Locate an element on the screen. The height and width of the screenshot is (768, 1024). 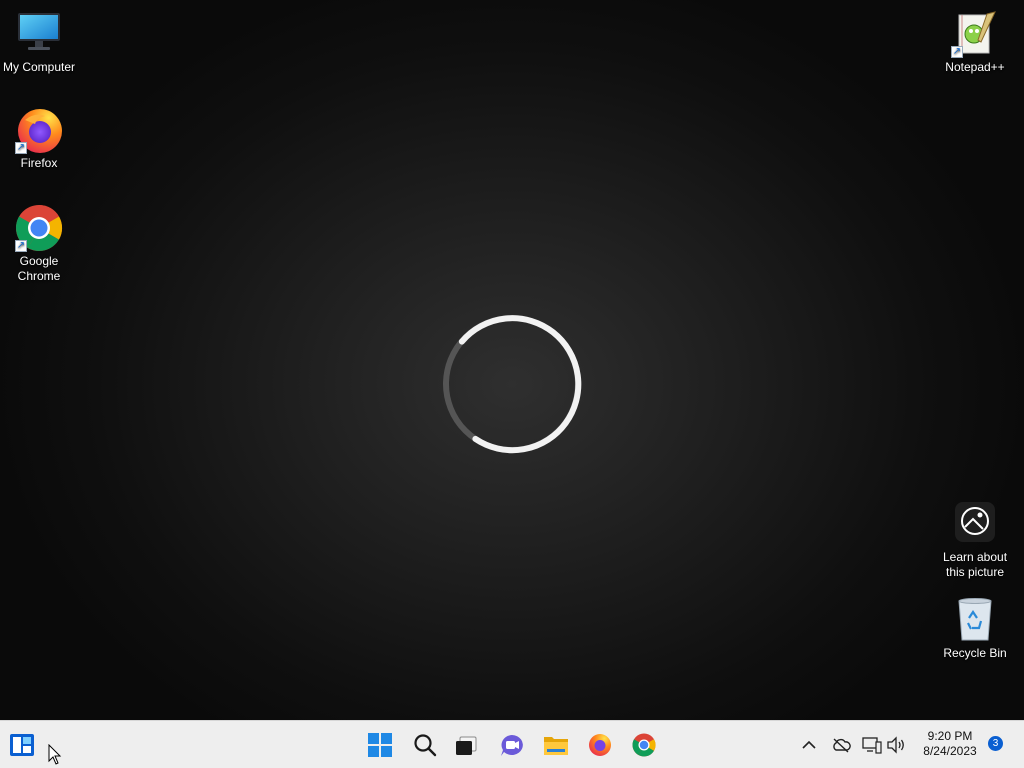
search-icon is located at coordinates (425, 745).